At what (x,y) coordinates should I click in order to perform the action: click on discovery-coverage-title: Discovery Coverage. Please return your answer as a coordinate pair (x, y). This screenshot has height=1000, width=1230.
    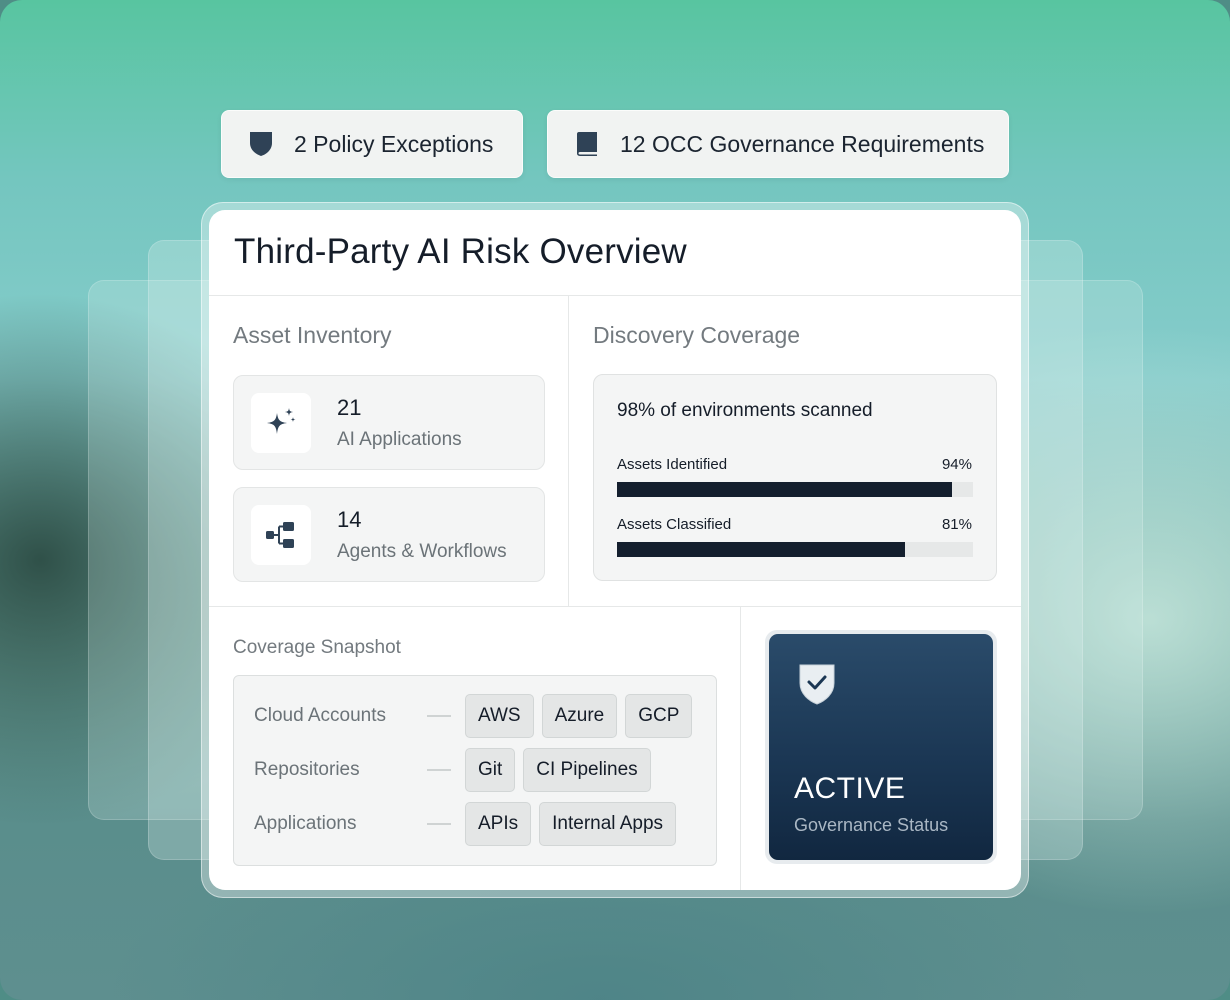
    Looking at the image, I should click on (697, 335).